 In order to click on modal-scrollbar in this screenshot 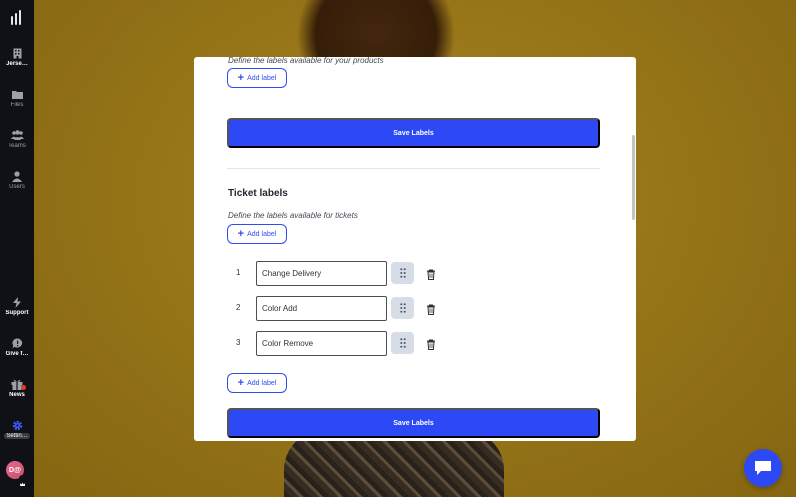, I will do `click(633, 177)`.